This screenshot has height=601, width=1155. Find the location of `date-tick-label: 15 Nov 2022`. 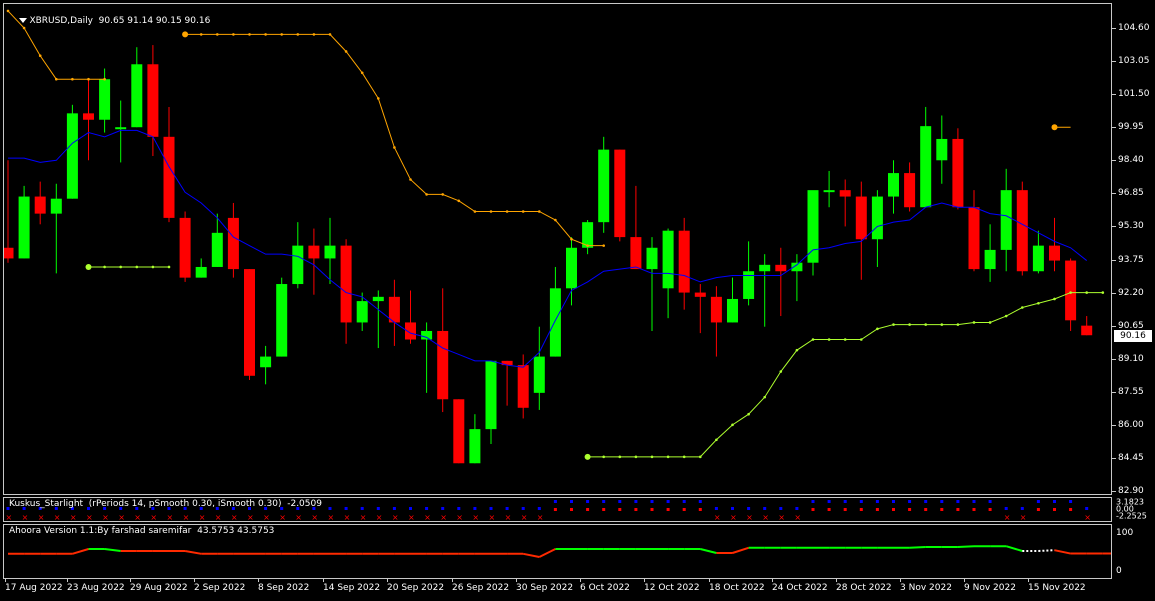

date-tick-label: 15 Nov 2022 is located at coordinates (1057, 586).